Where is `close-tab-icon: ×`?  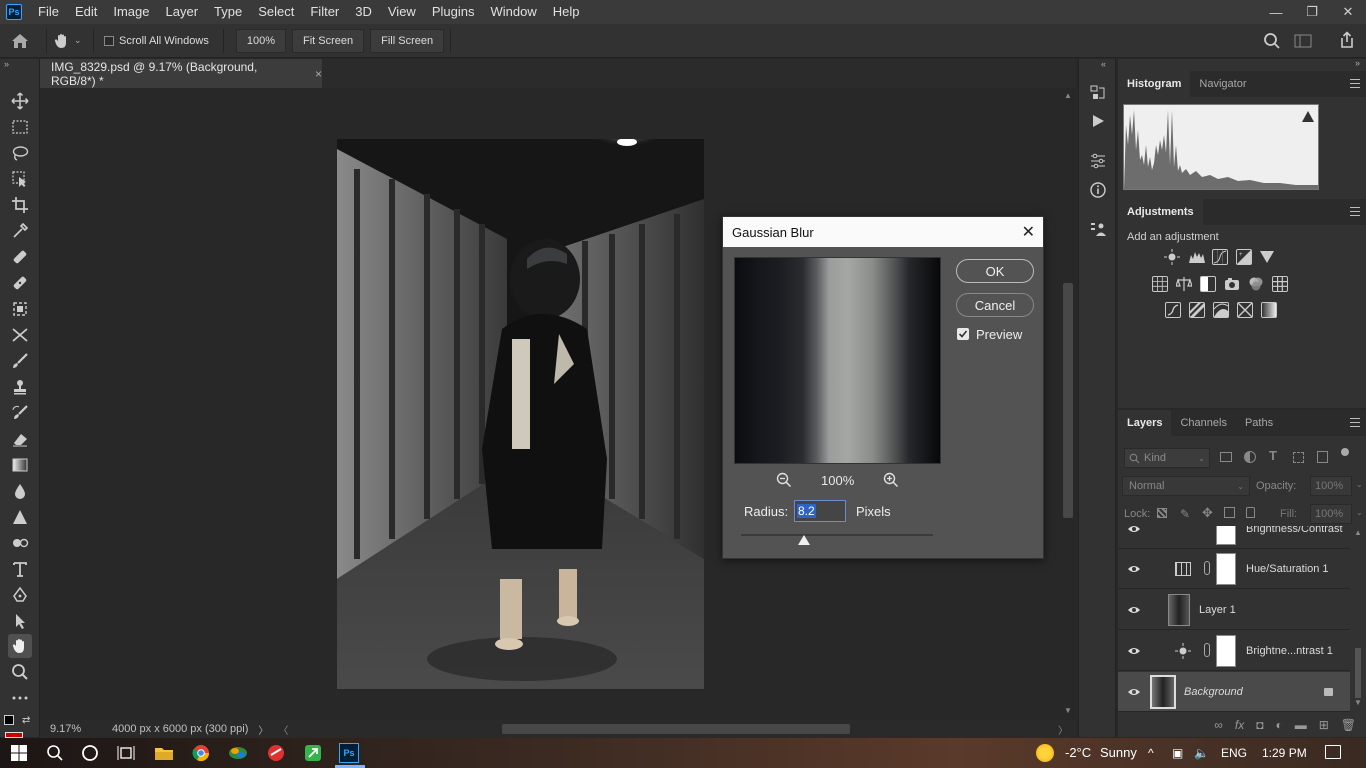
close-tab-icon: × is located at coordinates (318, 74).